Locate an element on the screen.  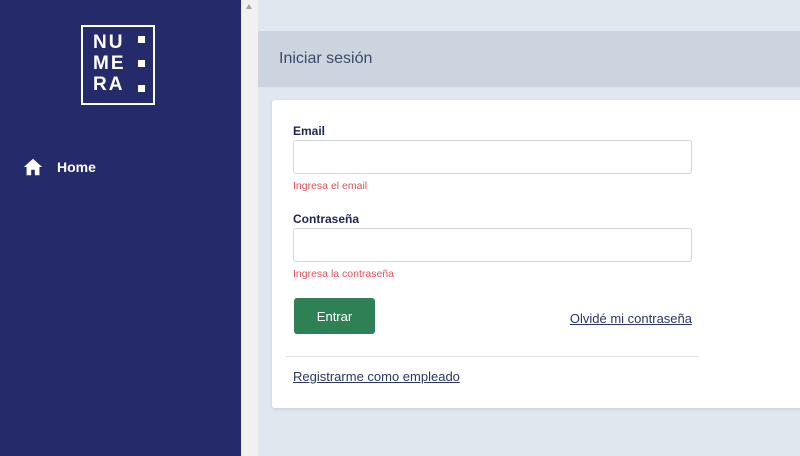
password-field is located at coordinates (492, 245).